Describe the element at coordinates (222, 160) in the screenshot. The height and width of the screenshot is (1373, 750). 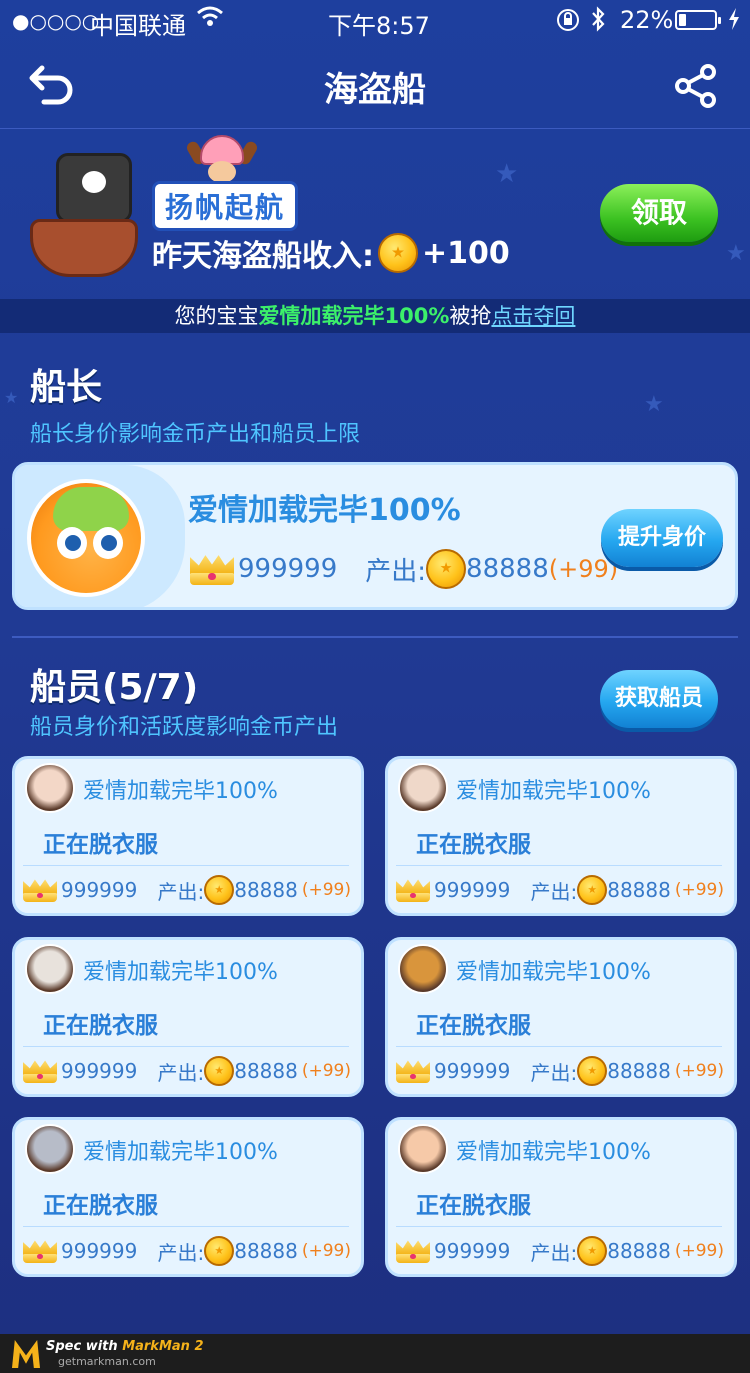
I see `chopper-mascot-image` at that location.